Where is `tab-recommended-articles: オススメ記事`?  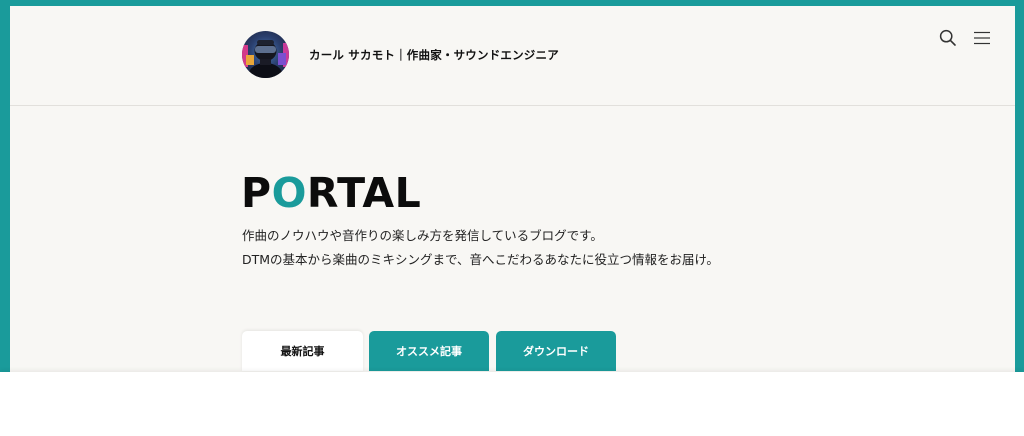 tab-recommended-articles: オススメ記事 is located at coordinates (429, 351).